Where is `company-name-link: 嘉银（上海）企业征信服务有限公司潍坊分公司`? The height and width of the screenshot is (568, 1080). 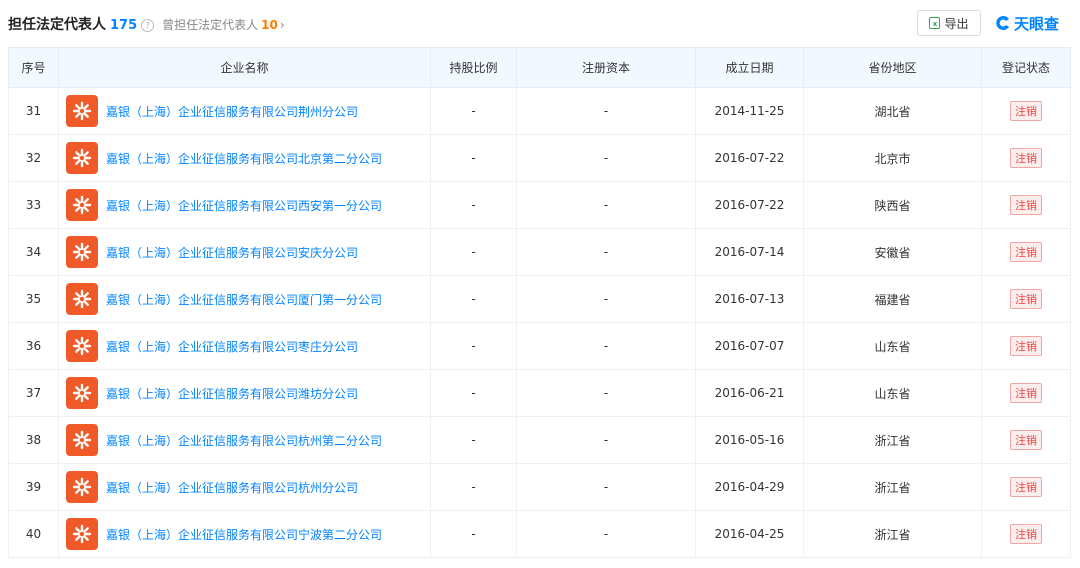
company-name-link: 嘉银（上海）企业征信服务有限公司潍坊分公司 is located at coordinates (232, 393).